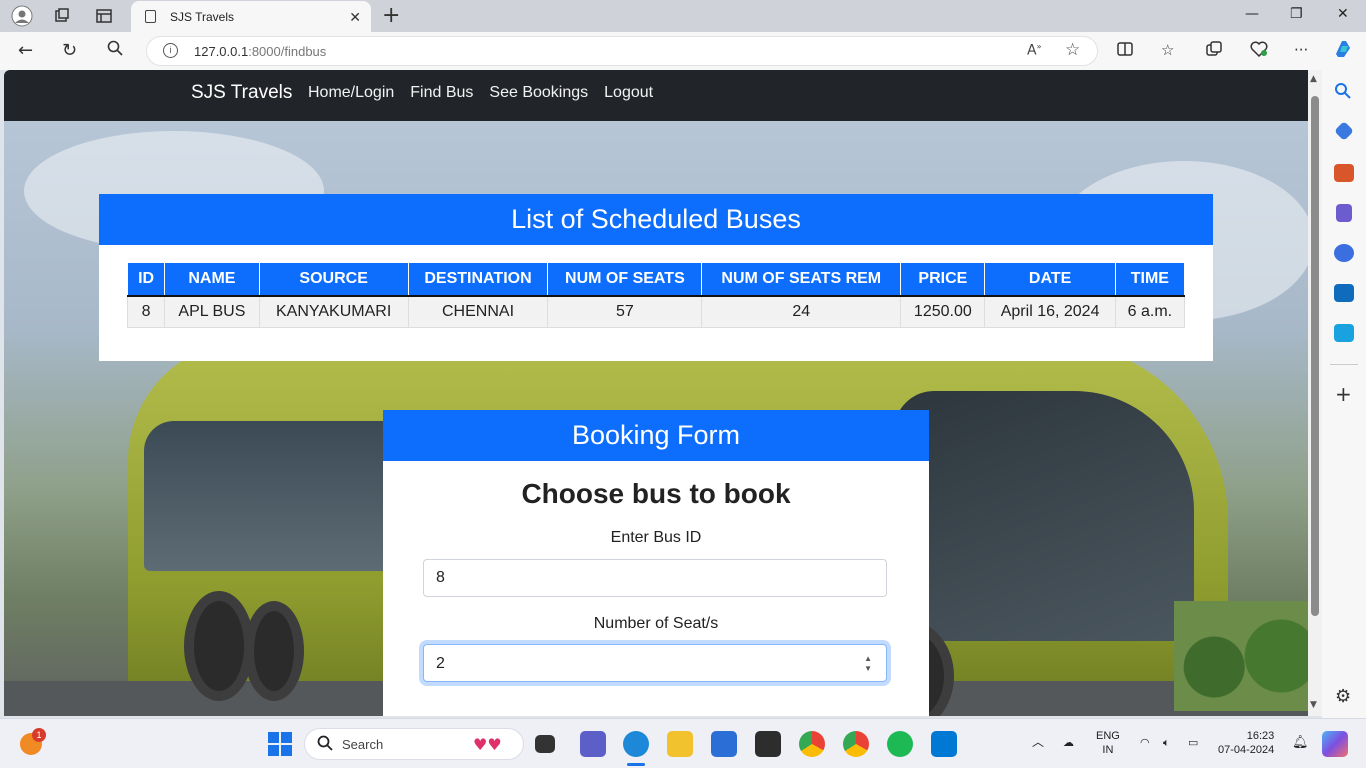  I want to click on onedrive-icon: ☁, so click(1068, 743).